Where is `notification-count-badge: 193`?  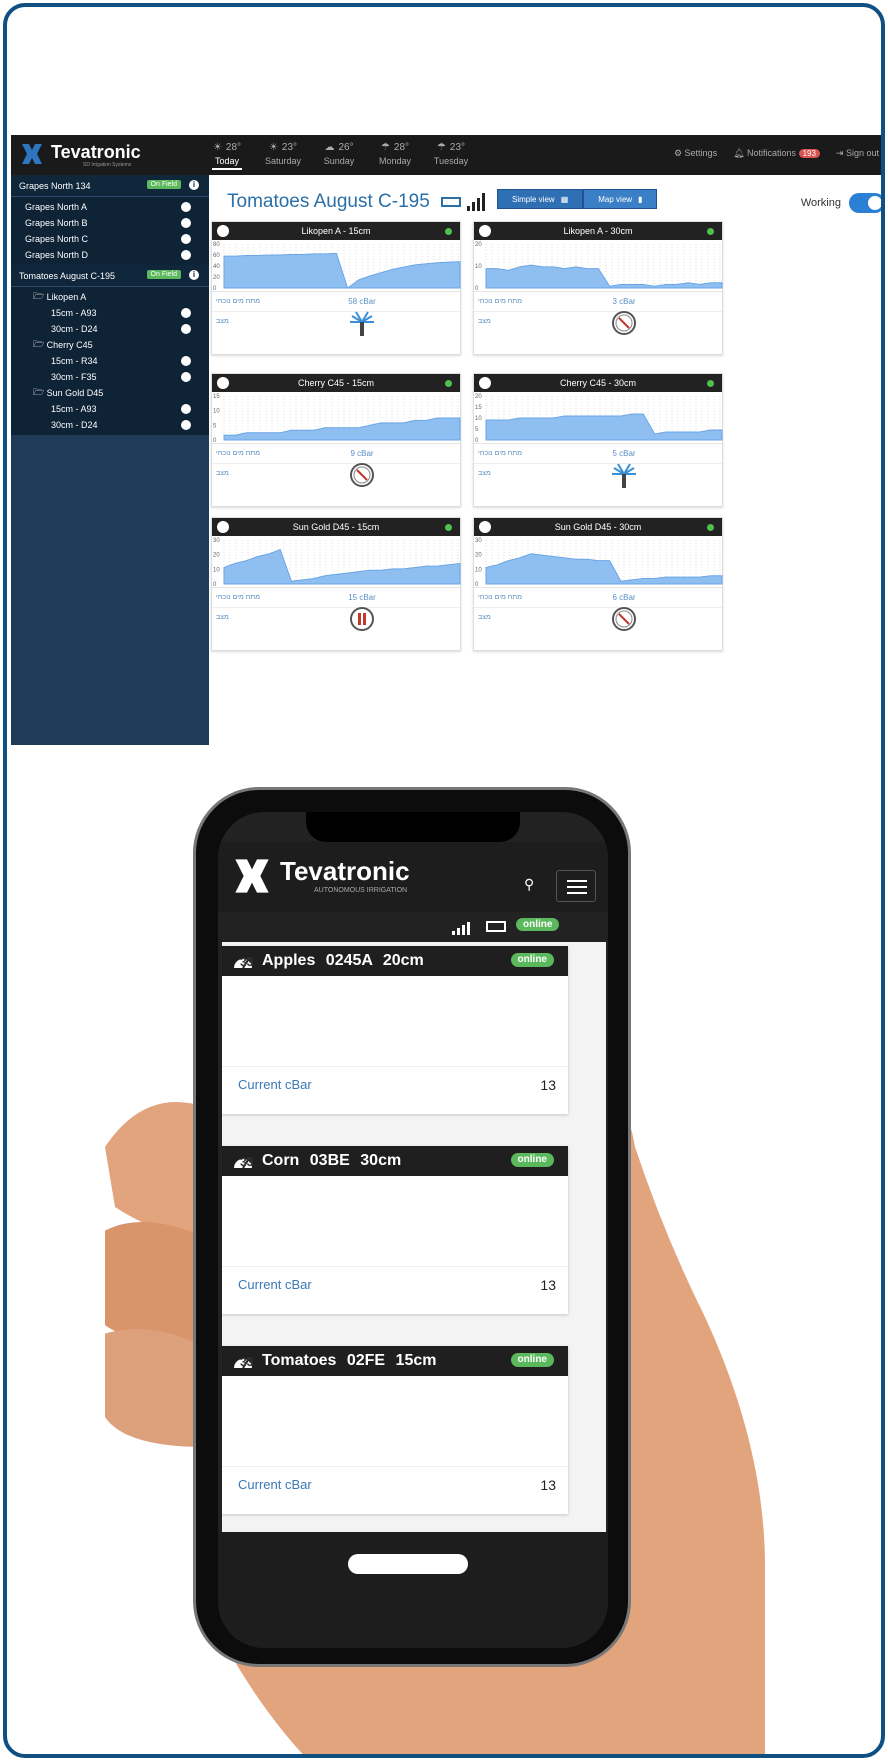 notification-count-badge: 193 is located at coordinates (809, 153).